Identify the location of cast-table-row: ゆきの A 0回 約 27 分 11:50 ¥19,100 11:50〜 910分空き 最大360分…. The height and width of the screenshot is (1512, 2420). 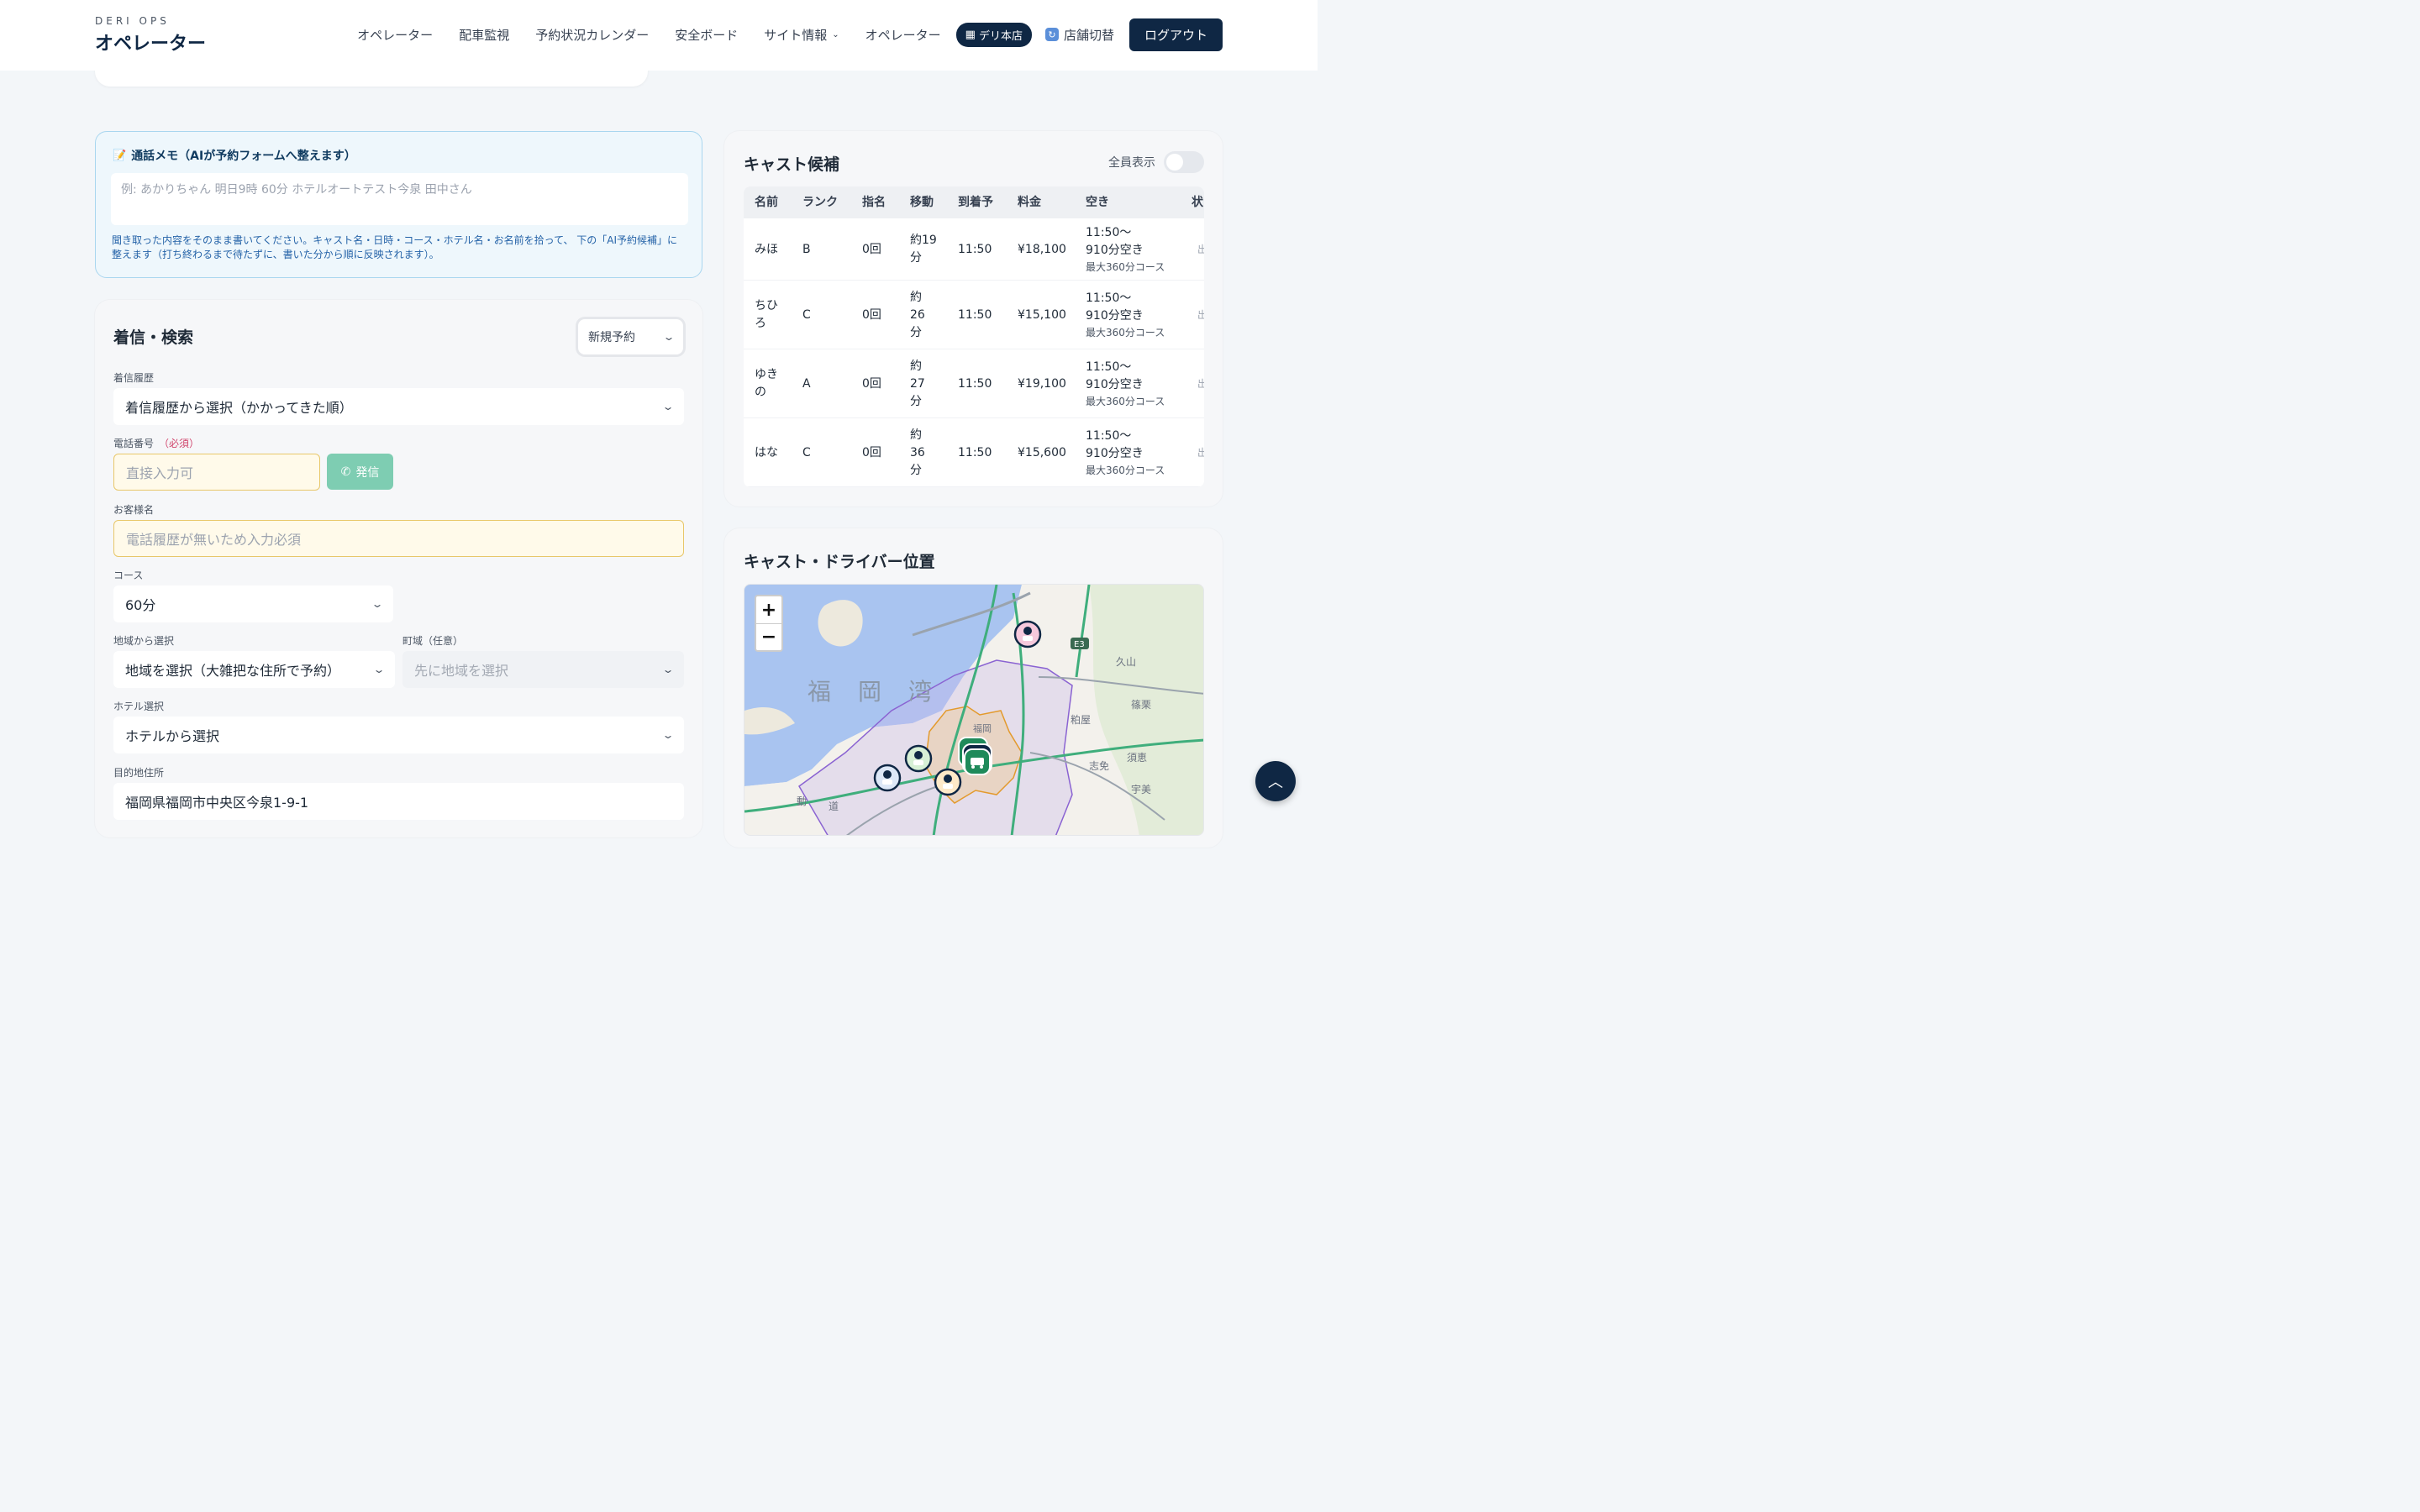
(974, 383).